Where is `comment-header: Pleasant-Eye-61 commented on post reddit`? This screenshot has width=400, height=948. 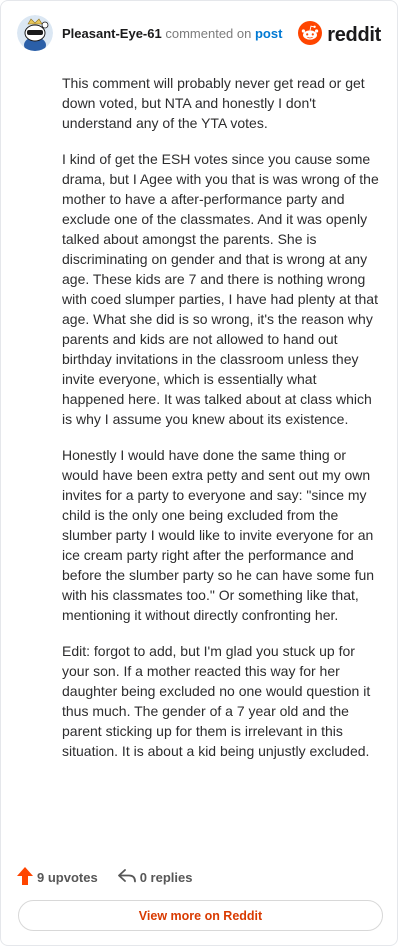 comment-header: Pleasant-Eye-61 commented on post reddit is located at coordinates (199, 34).